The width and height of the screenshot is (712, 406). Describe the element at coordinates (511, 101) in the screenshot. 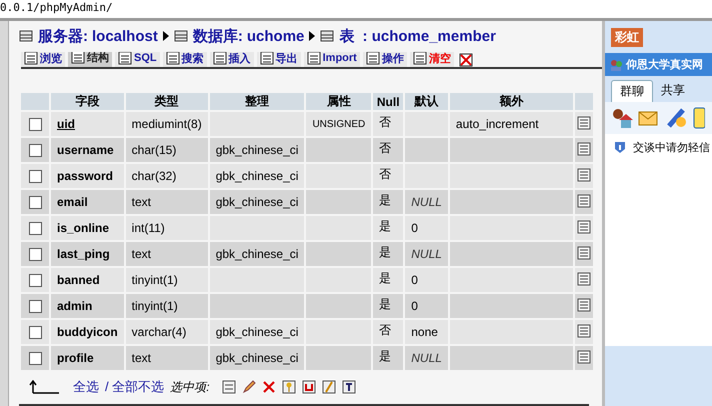

I see `column-header: 额外` at that location.